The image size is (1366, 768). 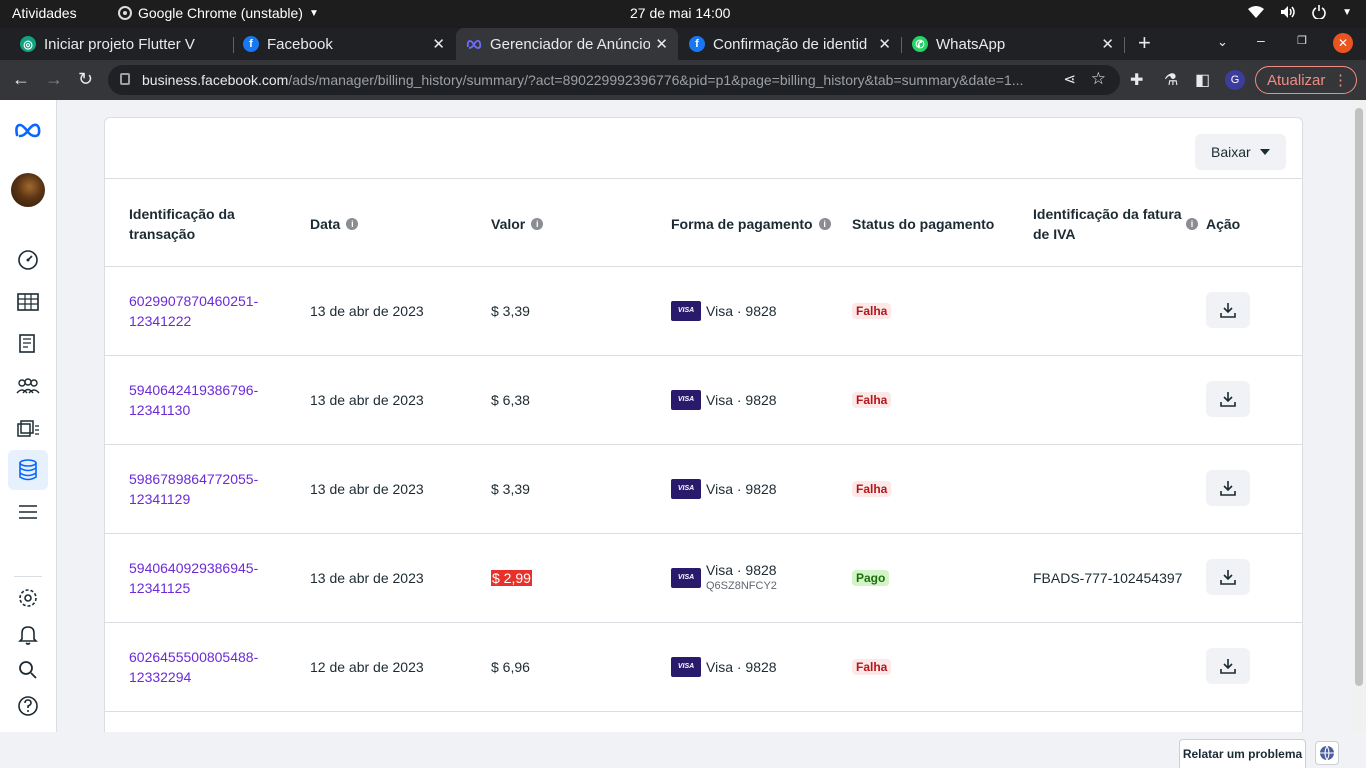 What do you see at coordinates (54, 79) in the screenshot?
I see `forward-icon: →` at bounding box center [54, 79].